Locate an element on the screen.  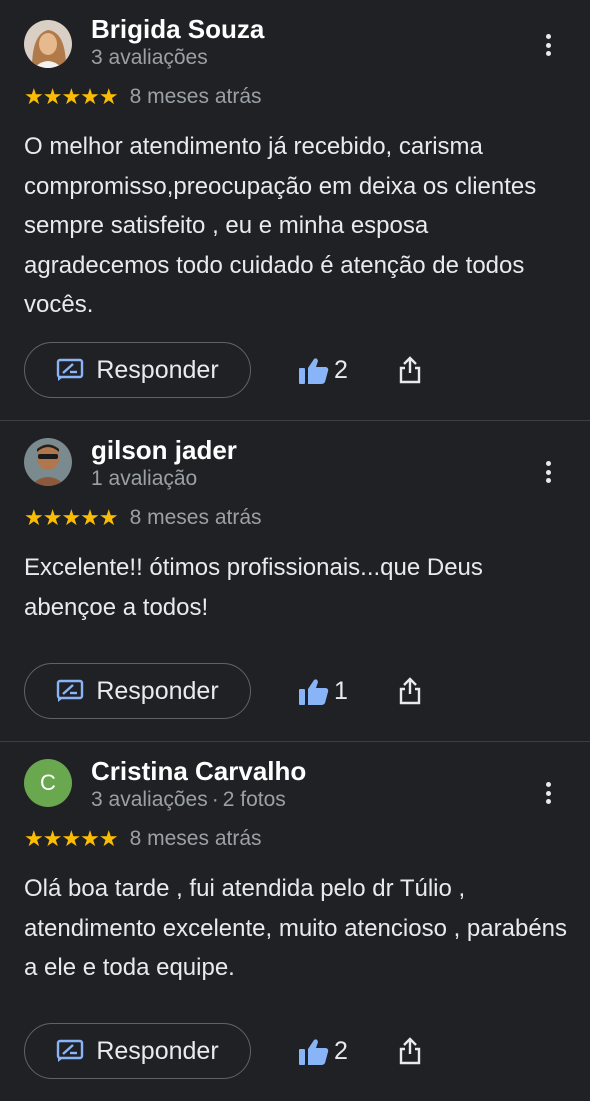
like-button: 1 is located at coordinates (323, 691).